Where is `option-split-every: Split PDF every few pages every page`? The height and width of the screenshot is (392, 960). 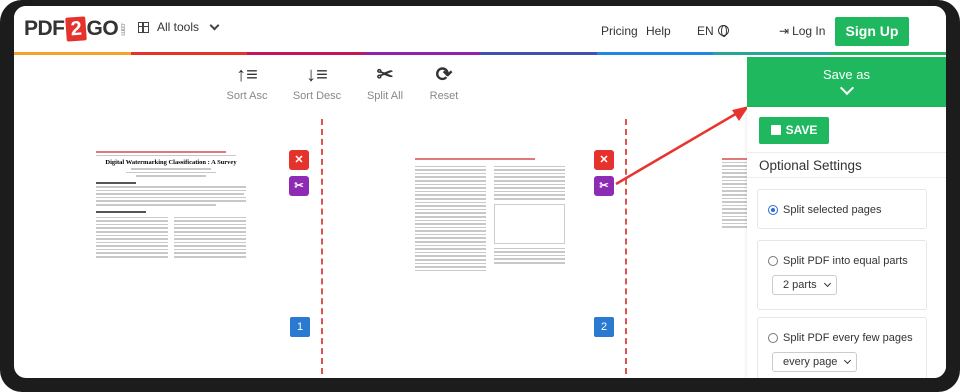
option-split-every: Split PDF every few pages every page is located at coordinates (842, 347).